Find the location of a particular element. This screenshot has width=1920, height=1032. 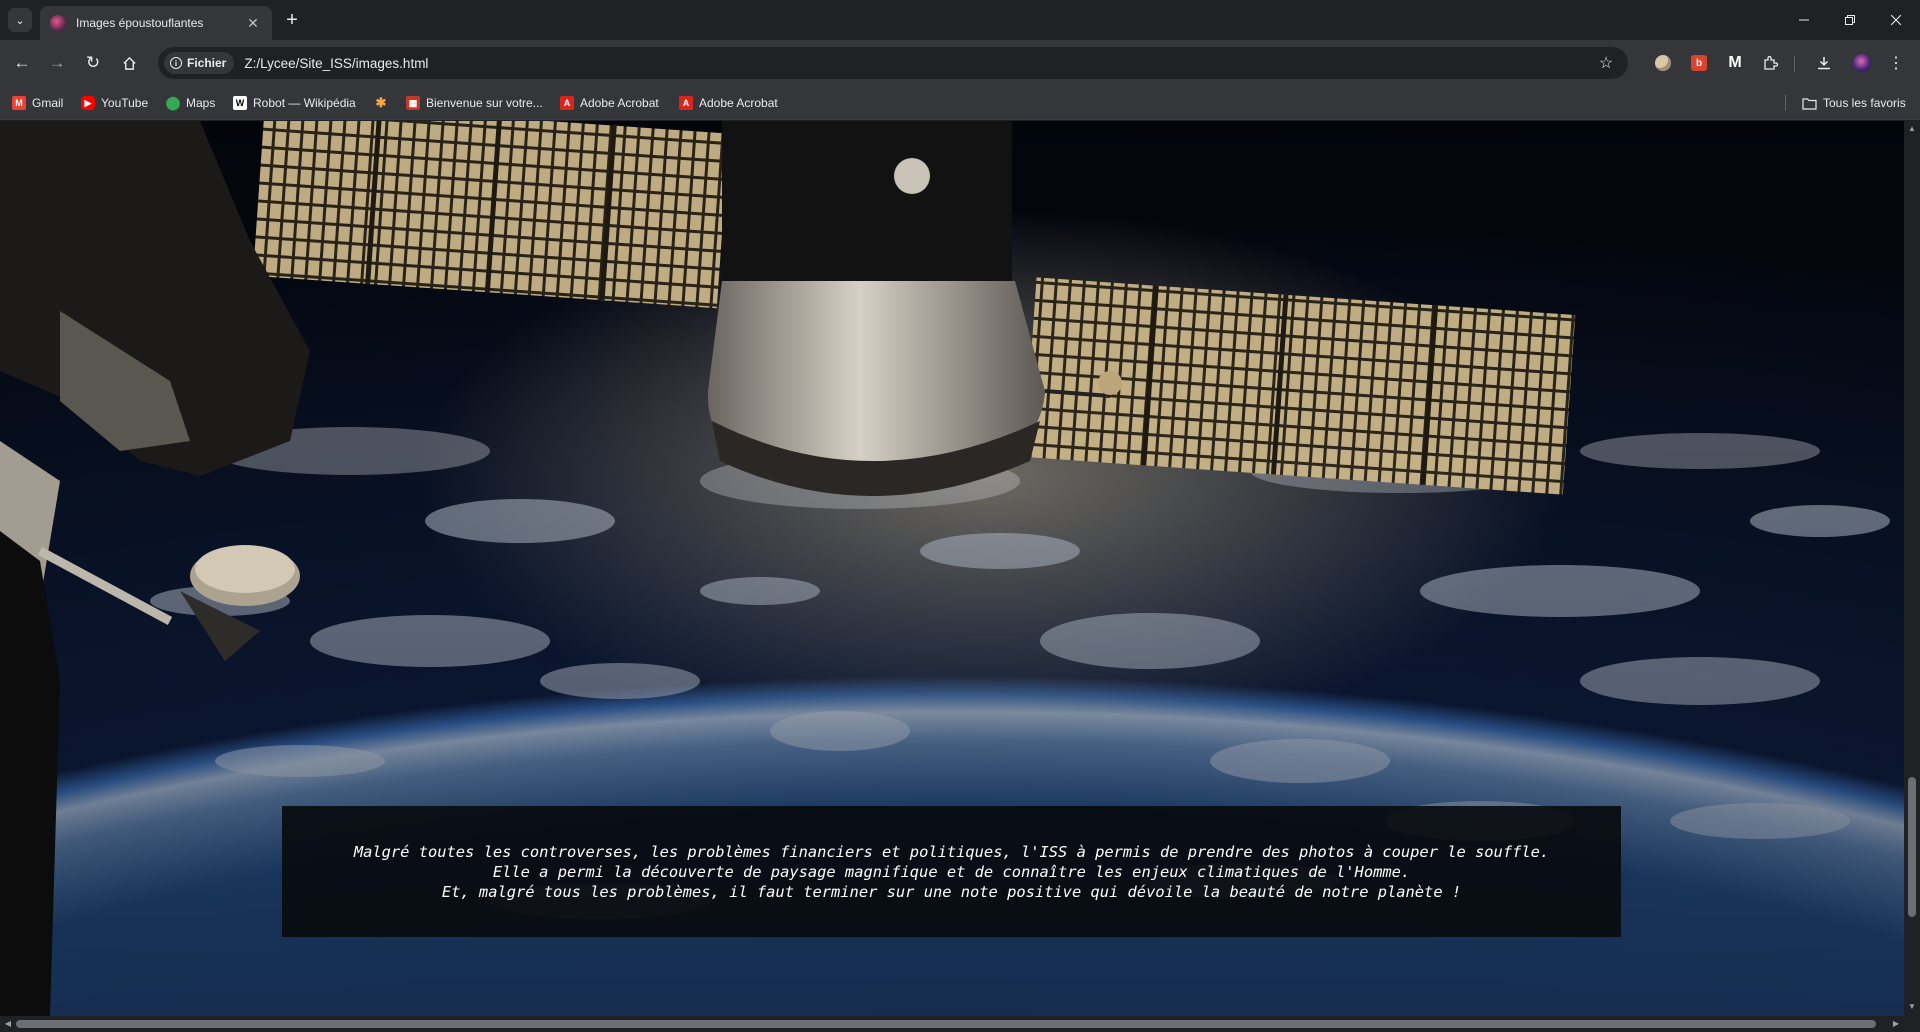

bookmark-youtube: ▶ YouTube is located at coordinates (114, 103).